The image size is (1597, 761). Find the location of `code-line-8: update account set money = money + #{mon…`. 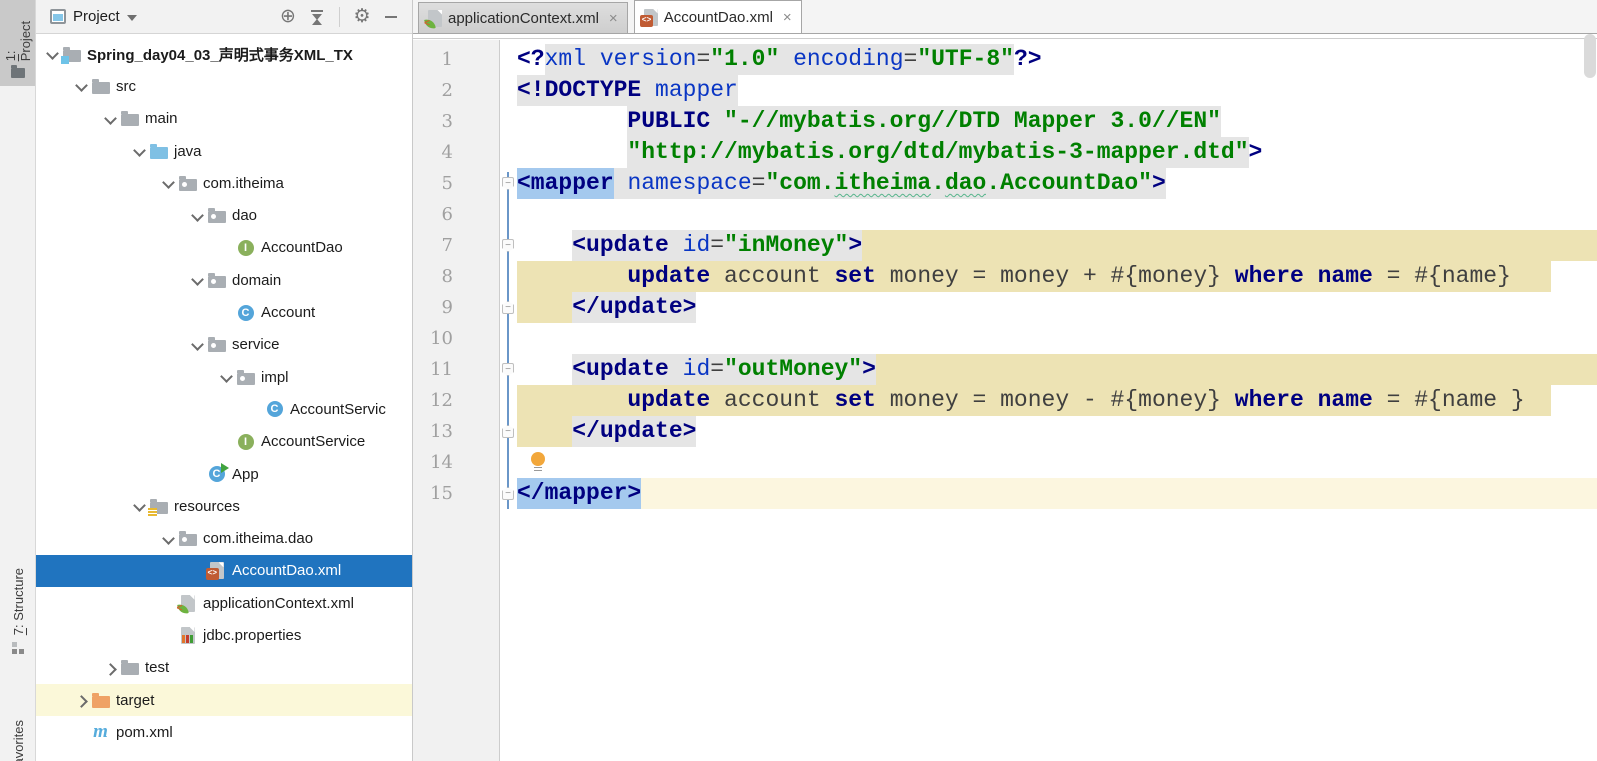

code-line-8: update account set money = money + #{mon… is located at coordinates (1057, 276).